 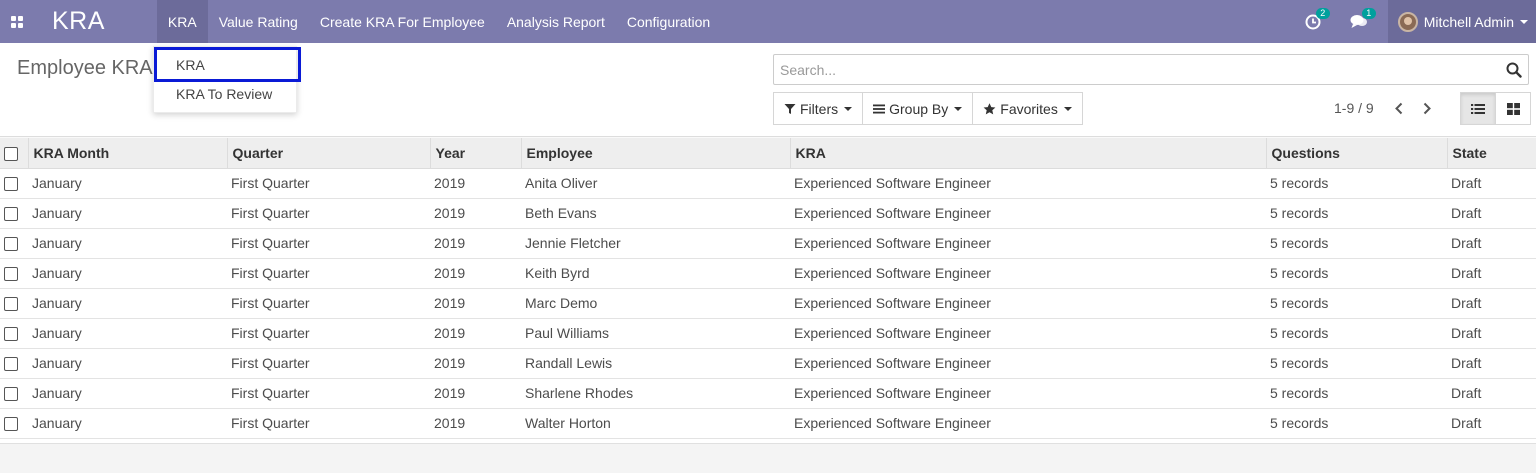 I want to click on menu-analysis-report: Analysis Report, so click(x=556, y=21).